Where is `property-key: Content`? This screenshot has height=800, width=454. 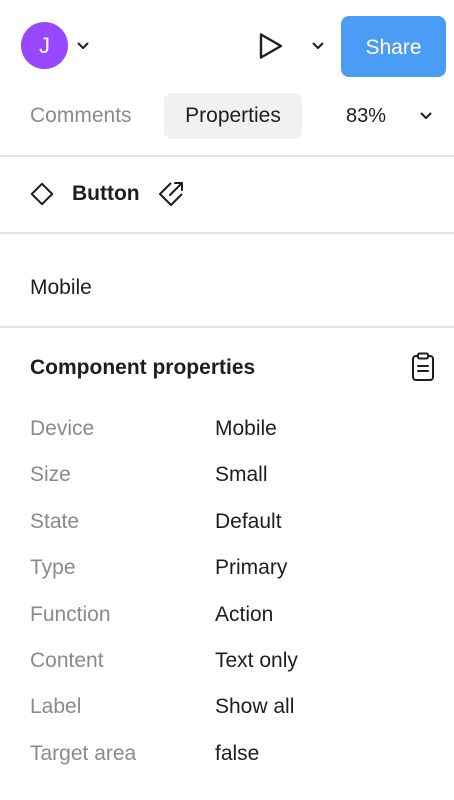 property-key: Content is located at coordinates (67, 660).